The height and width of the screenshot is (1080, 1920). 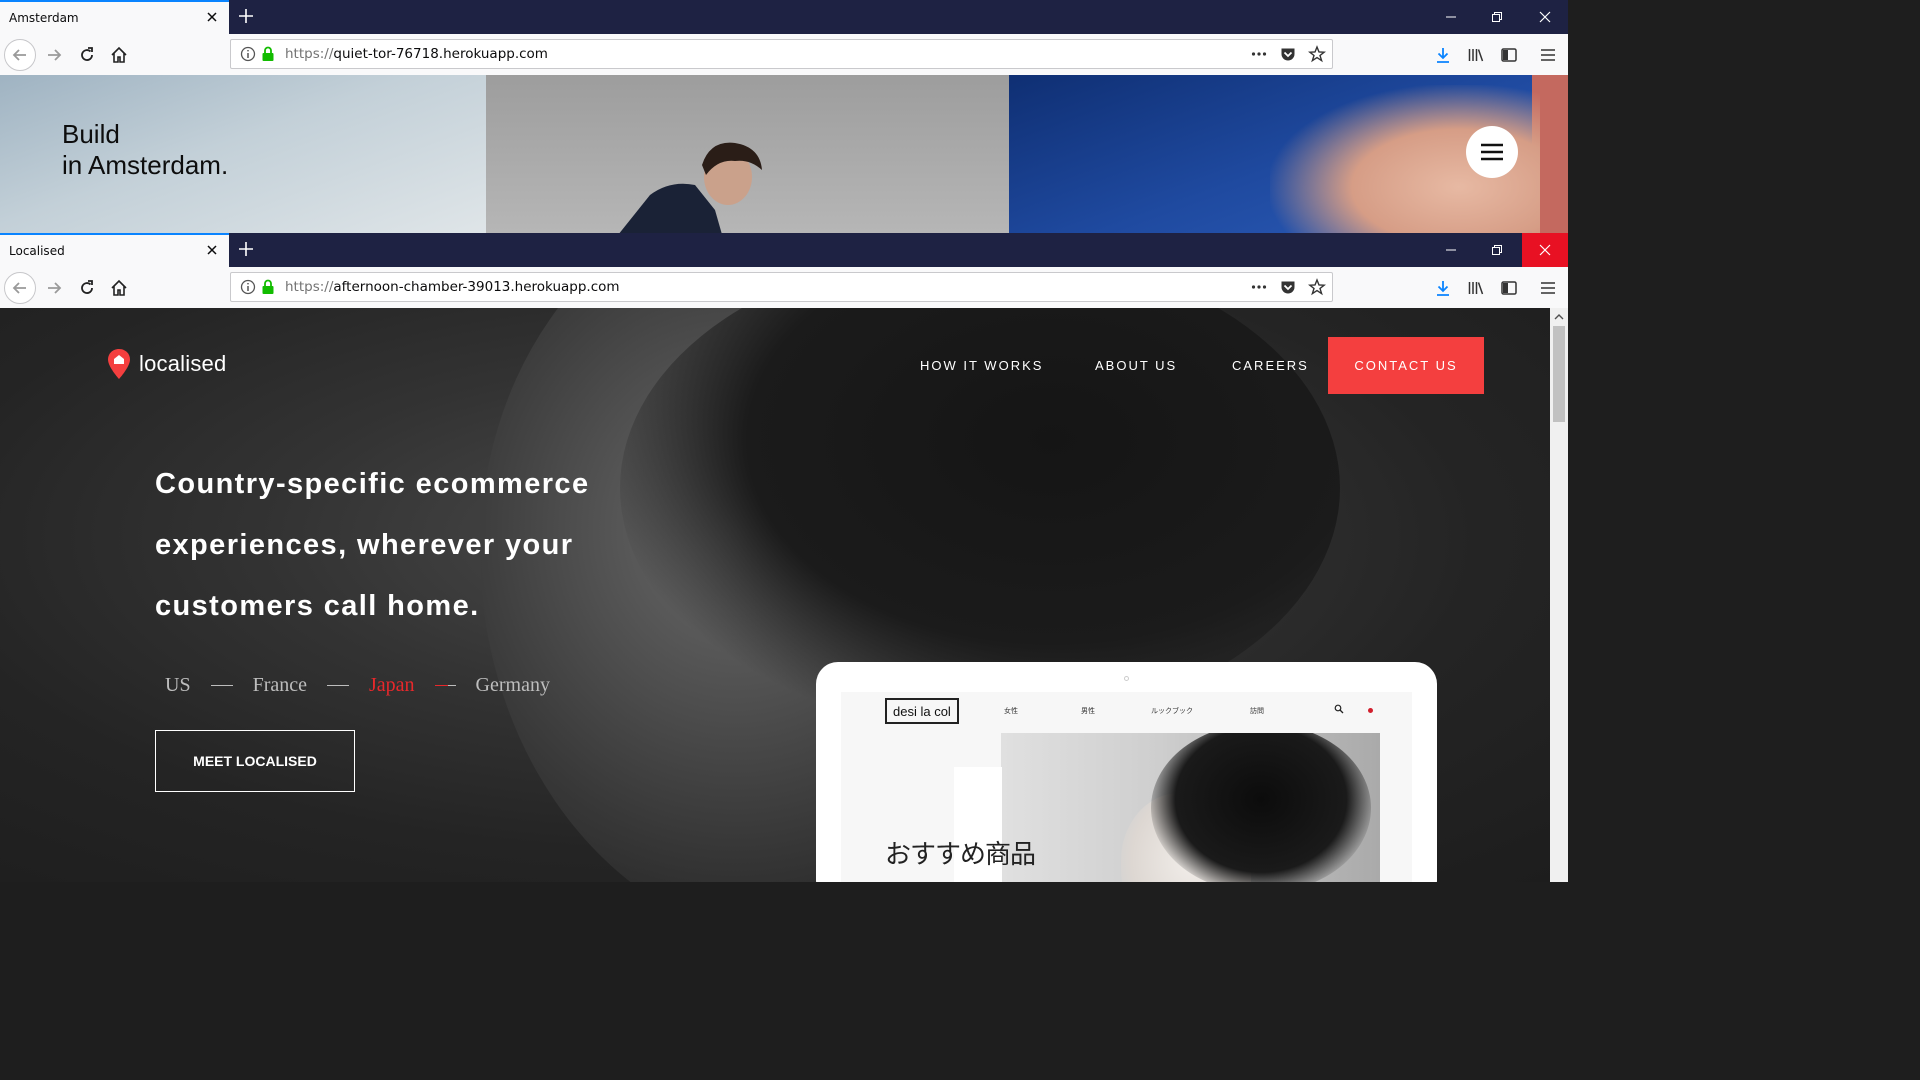 I want to click on nav-link-label: CAREERS, so click(x=1270, y=365).